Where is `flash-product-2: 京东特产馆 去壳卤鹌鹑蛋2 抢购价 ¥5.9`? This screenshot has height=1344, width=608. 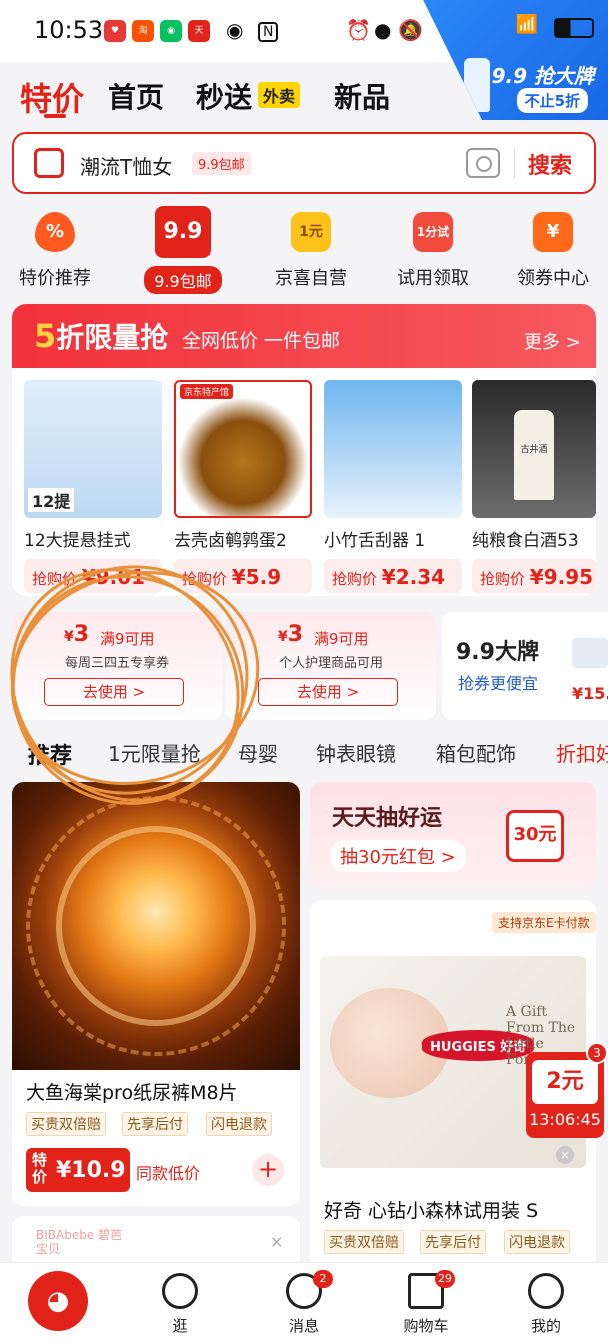 flash-product-2: 京东特产馆 去壳卤鹌鹑蛋2 抢购价 ¥5.9 is located at coordinates (243, 486).